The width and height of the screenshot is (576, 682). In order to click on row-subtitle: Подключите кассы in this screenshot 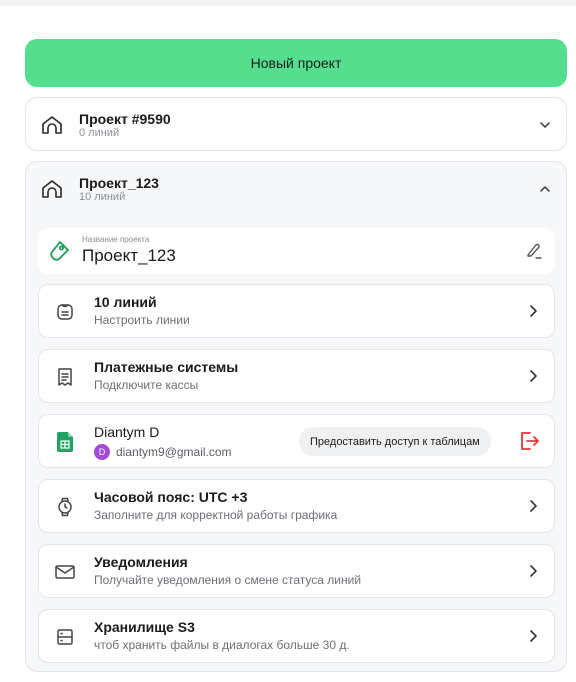, I will do `click(146, 385)`.